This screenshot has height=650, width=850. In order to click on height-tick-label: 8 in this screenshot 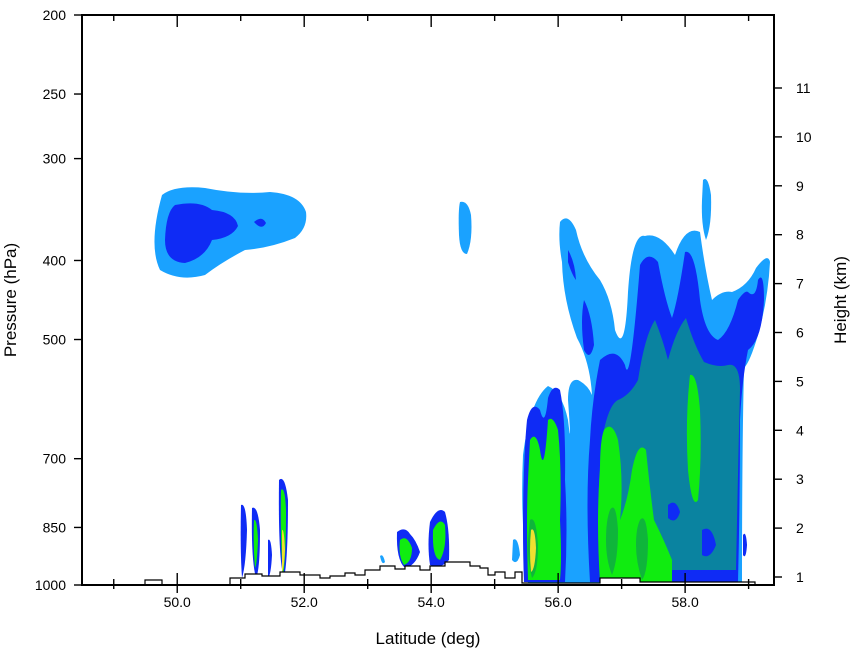, I will do `click(800, 235)`.